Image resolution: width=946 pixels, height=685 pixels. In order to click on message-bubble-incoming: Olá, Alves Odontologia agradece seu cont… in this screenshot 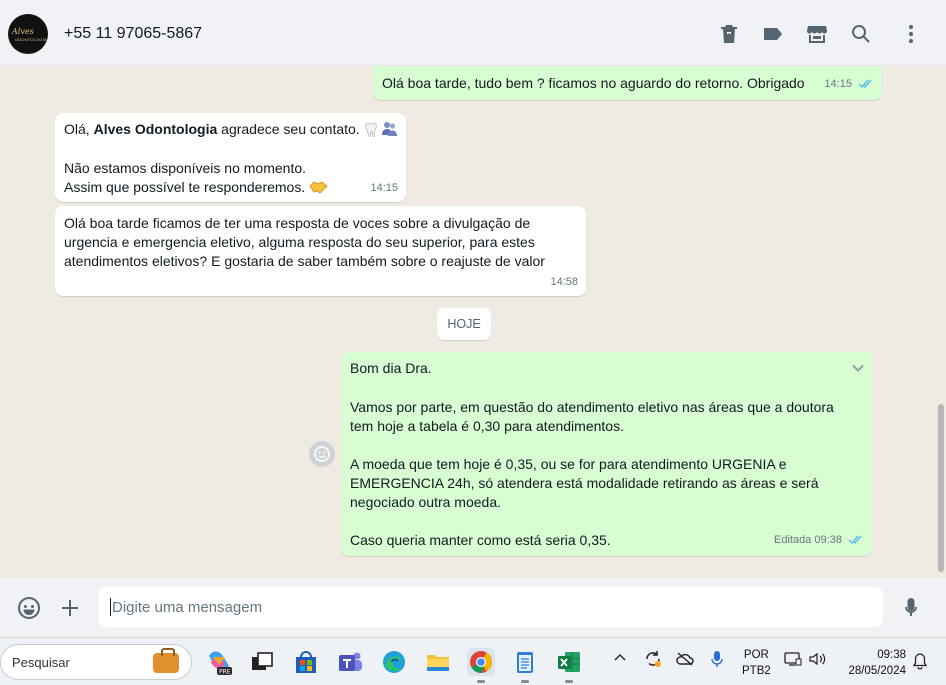, I will do `click(230, 157)`.